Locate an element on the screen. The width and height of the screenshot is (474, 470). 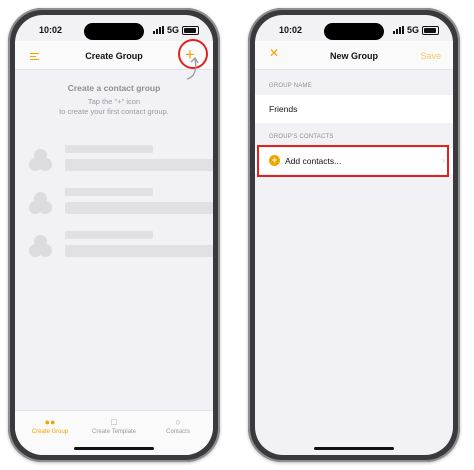
tab-create-template: □ Create Template is located at coordinates (114, 426).